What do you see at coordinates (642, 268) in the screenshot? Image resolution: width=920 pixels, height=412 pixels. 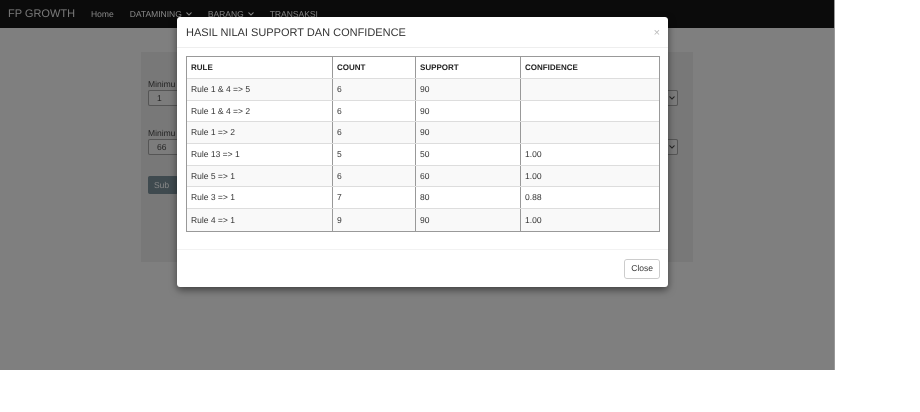 I see `close-button: Close` at bounding box center [642, 268].